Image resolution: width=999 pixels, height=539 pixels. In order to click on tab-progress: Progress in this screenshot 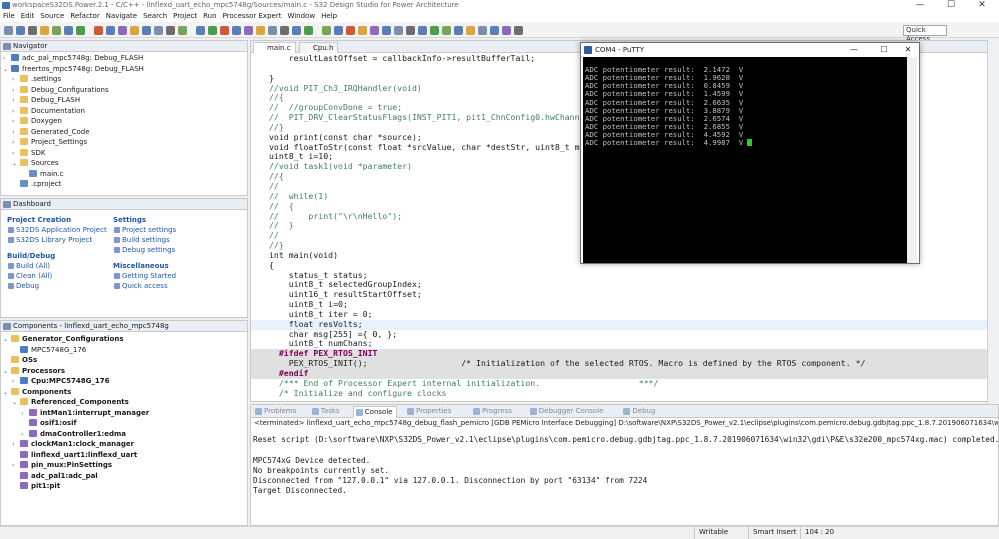, I will do `click(493, 412)`.